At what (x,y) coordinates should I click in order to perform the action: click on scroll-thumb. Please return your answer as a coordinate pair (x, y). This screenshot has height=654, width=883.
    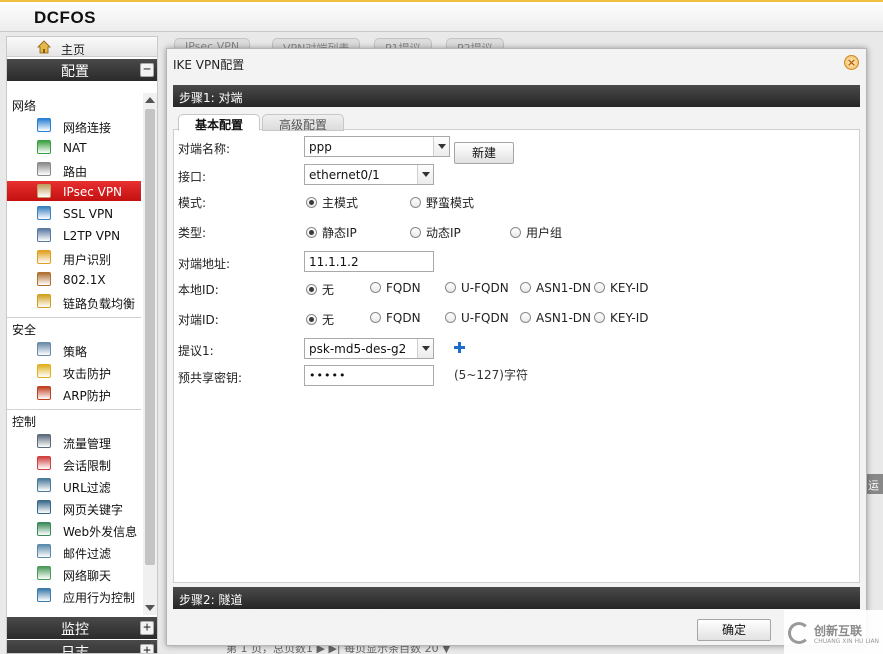
    Looking at the image, I should click on (150, 337).